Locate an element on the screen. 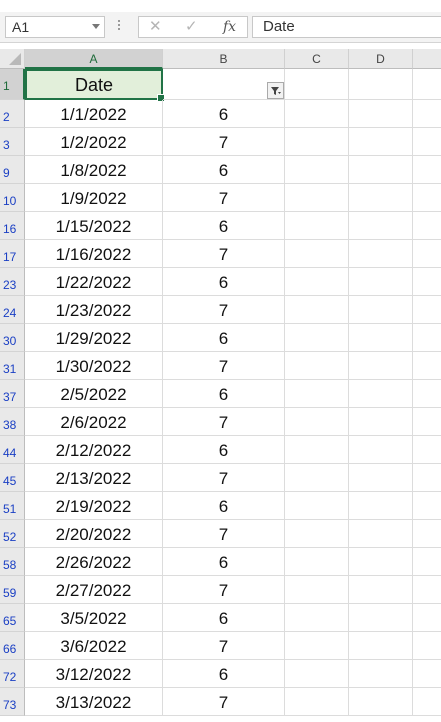 The image size is (441, 722). filter-active-icon is located at coordinates (275, 90).